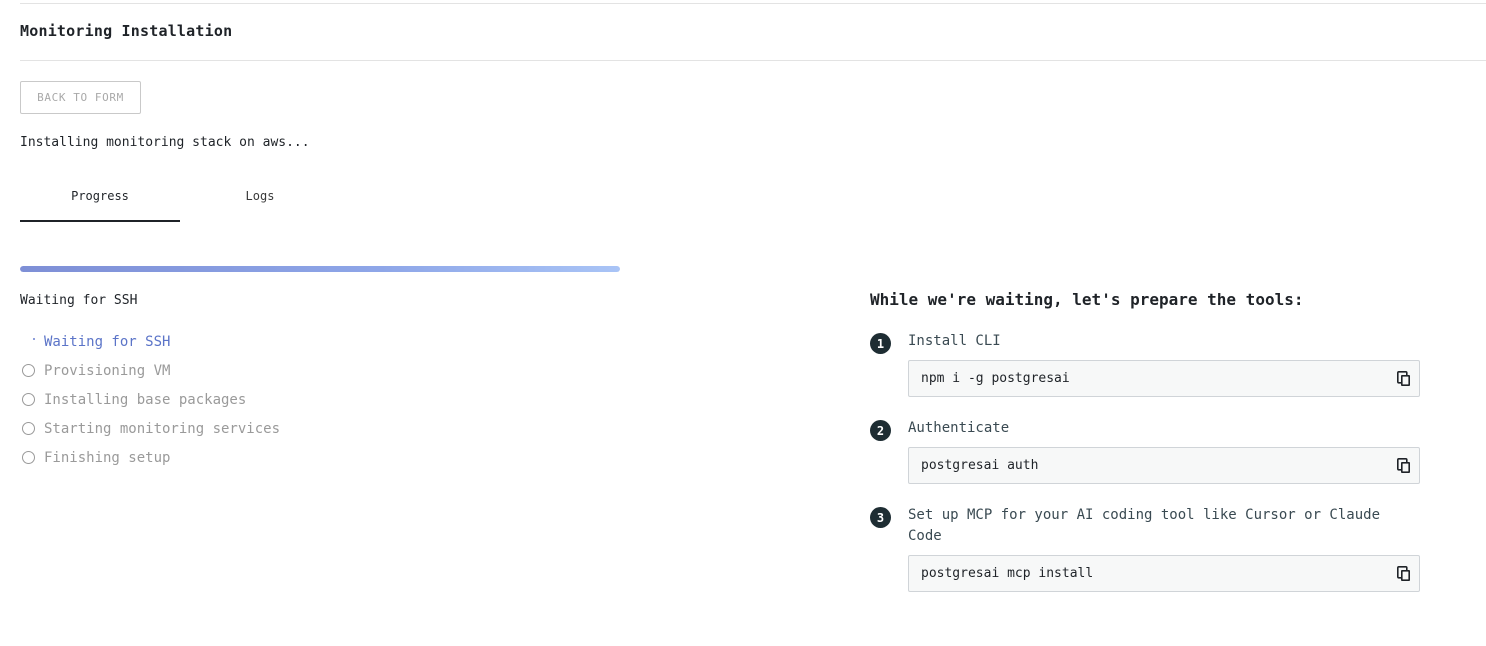  I want to click on tab-bar: Progress Logs, so click(180, 201).